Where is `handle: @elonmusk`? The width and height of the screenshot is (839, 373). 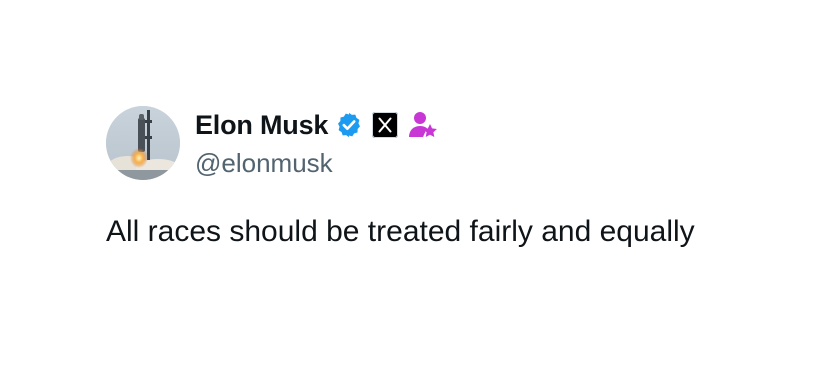
handle: @elonmusk is located at coordinates (317, 163).